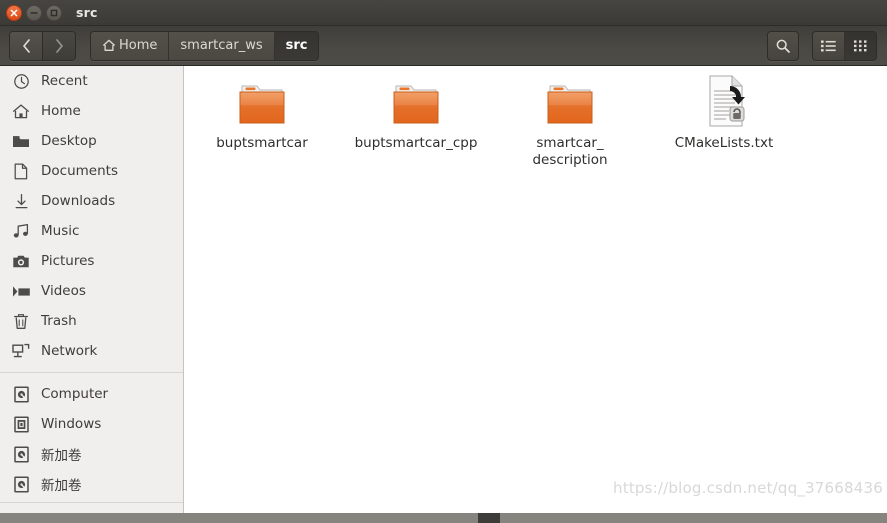  I want to click on file-item-label: smartcar_ description, so click(570, 151).